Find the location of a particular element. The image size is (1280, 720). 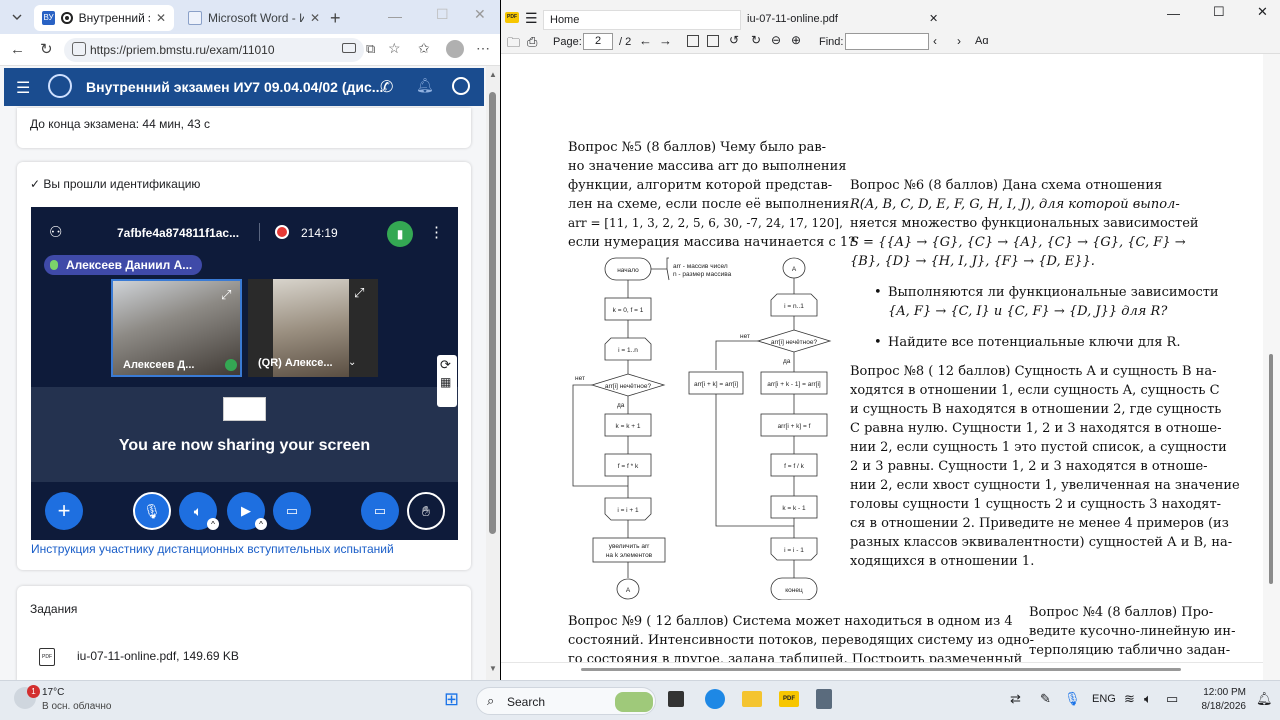

video-icon is located at coordinates (349, 48).